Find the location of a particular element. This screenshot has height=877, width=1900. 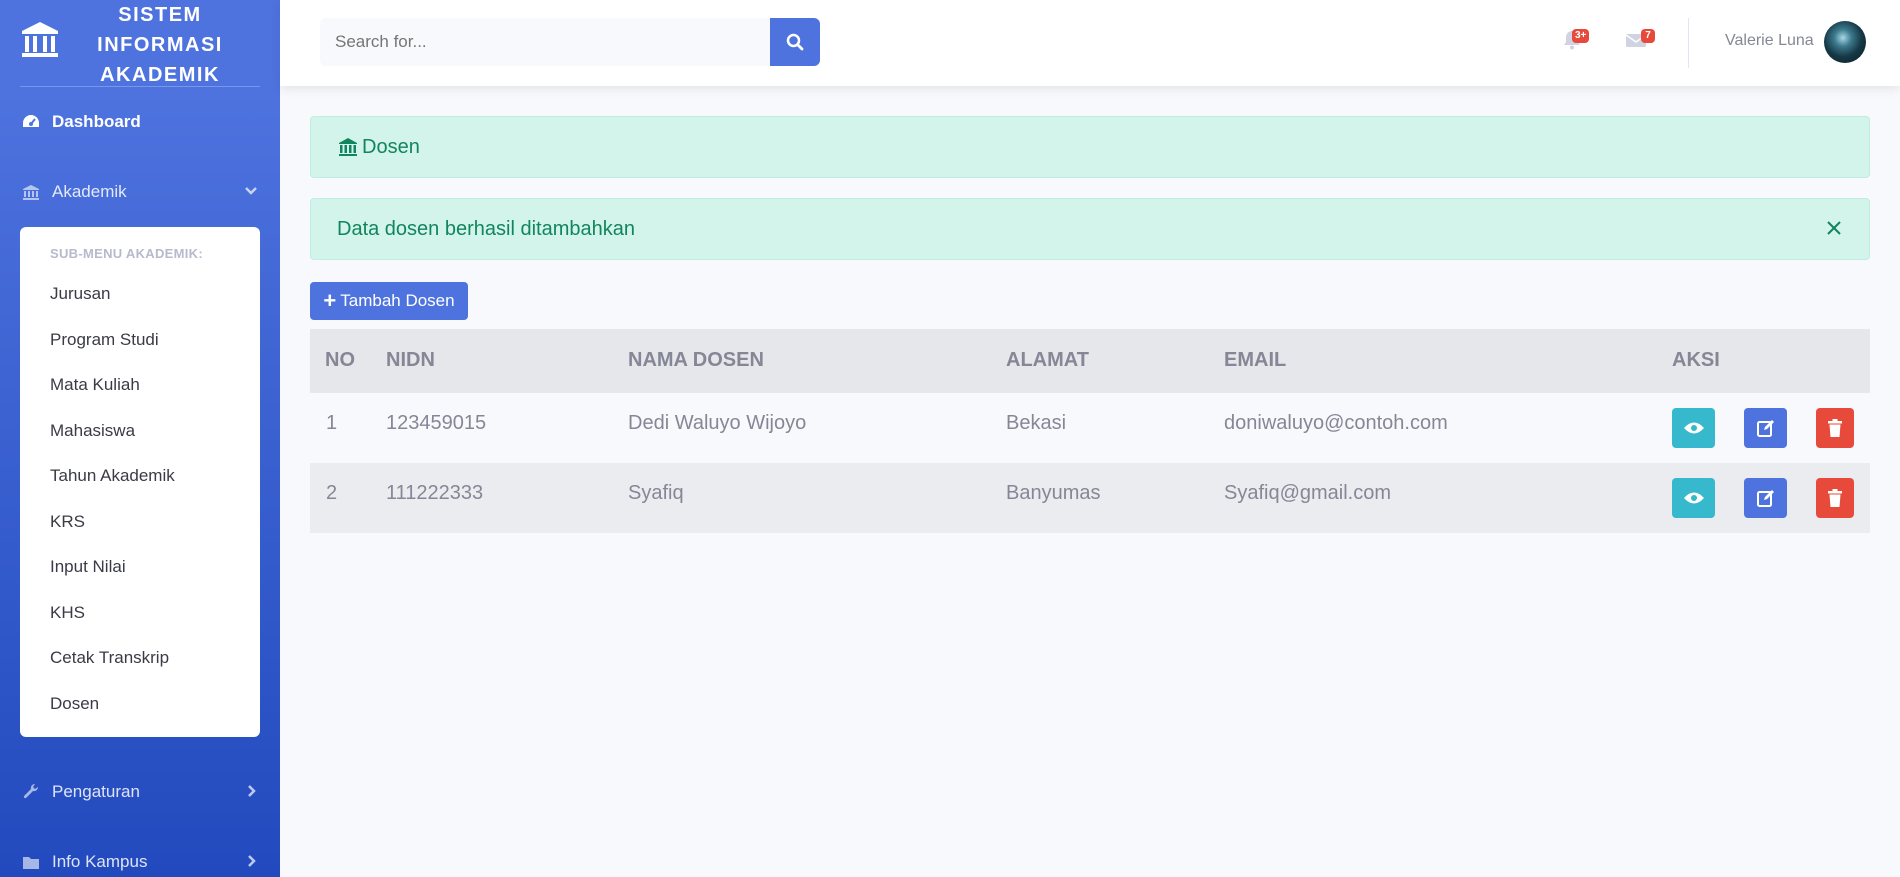

brand-link: SISTEM INFORMASI AKADEMIK is located at coordinates (140, 43).